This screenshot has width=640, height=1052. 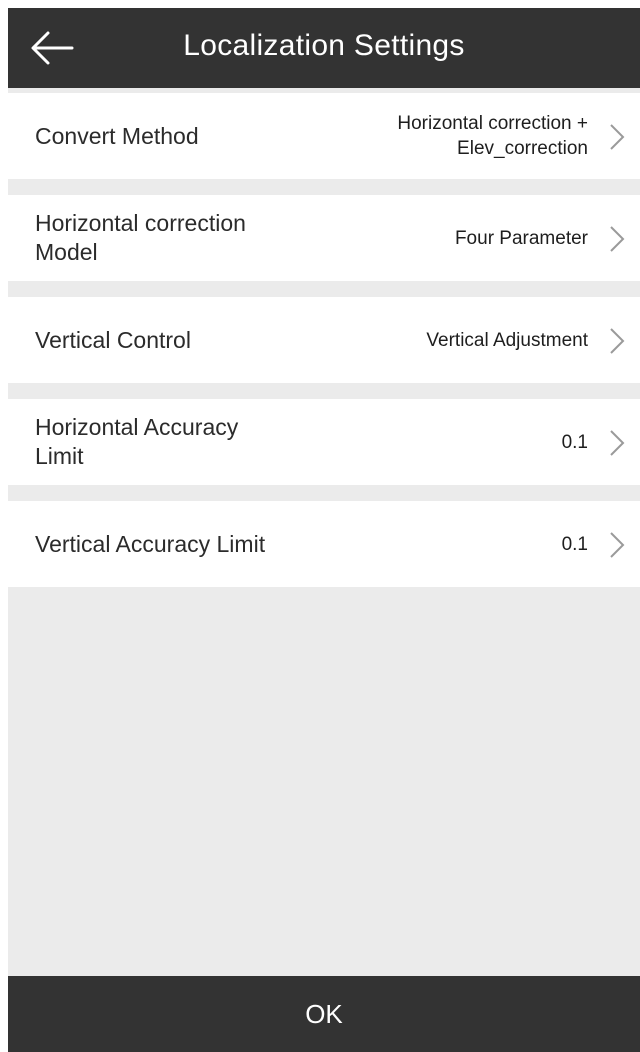 What do you see at coordinates (324, 442) in the screenshot?
I see `setting-row-horizontal-accuracy-limit: Horizontal Accuracy Limit 0.1` at bounding box center [324, 442].